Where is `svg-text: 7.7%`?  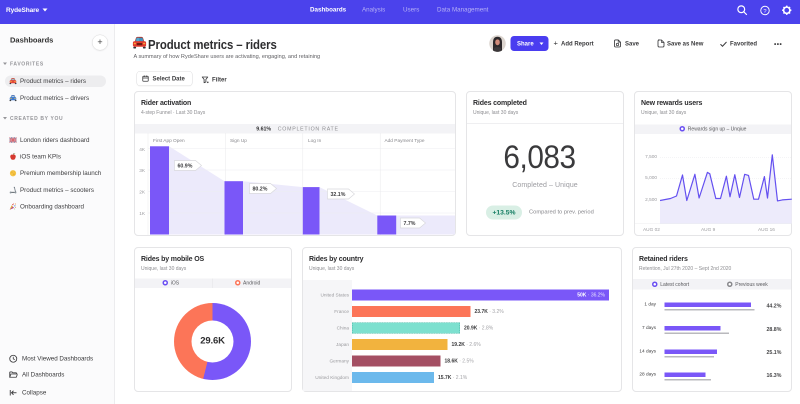 svg-text: 7.7% is located at coordinates (410, 224).